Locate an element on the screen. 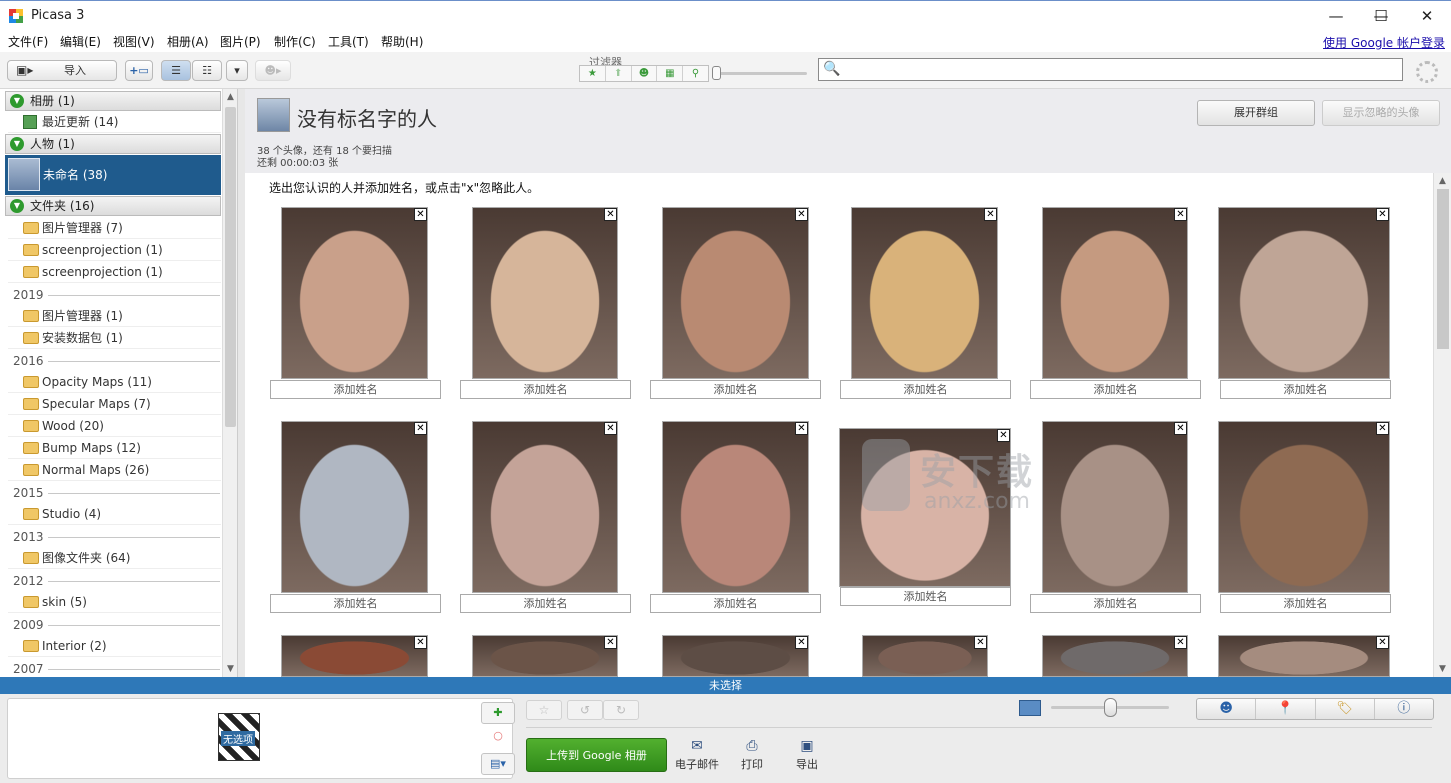  filter-starred-icon: ★ is located at coordinates (593, 73).